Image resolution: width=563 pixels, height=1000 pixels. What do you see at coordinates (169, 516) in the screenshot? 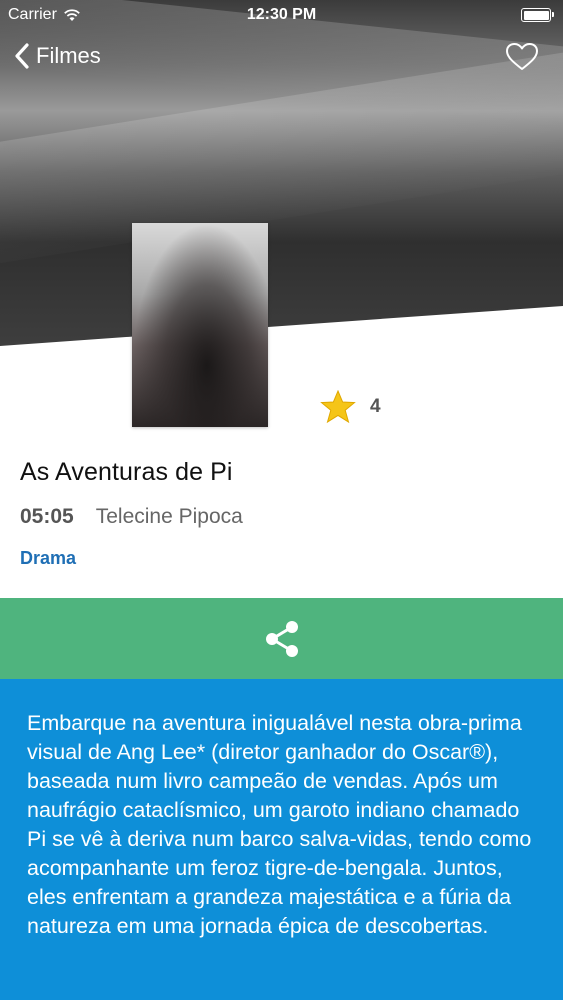
I see `channel-name: Telecine Pipoca` at bounding box center [169, 516].